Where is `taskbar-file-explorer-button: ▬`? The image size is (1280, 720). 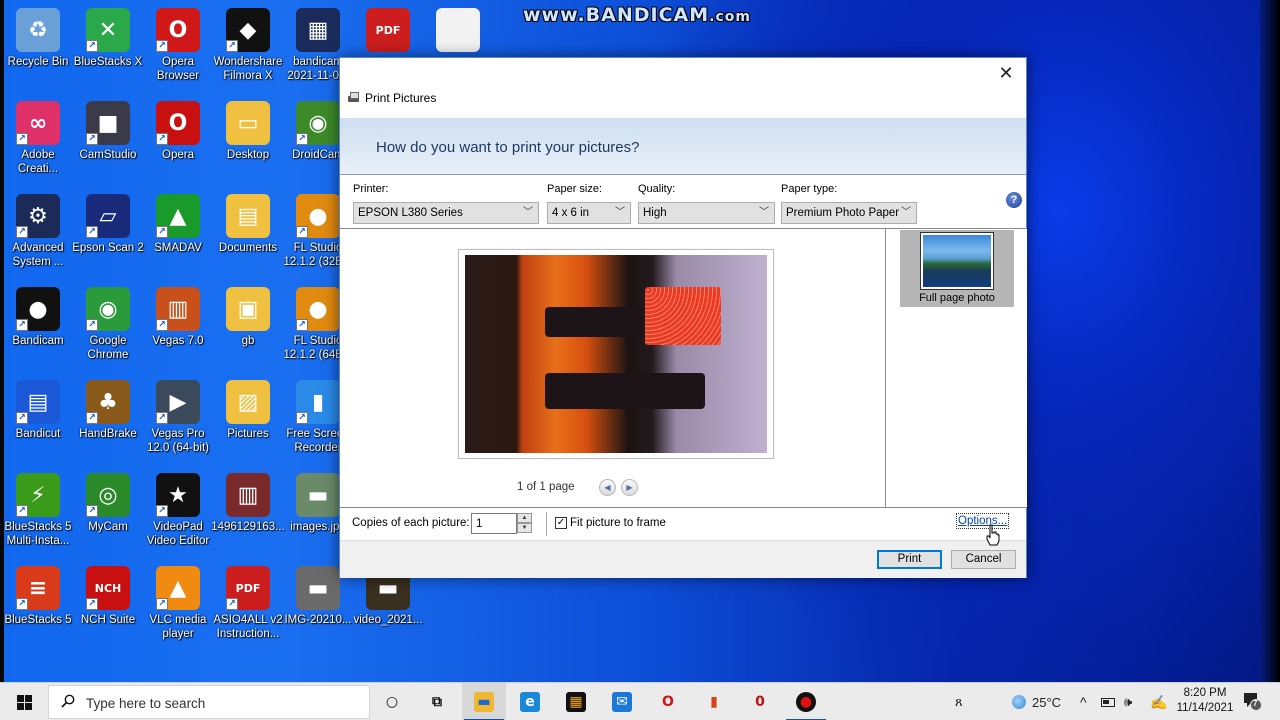 taskbar-file-explorer-button: ▬ is located at coordinates (484, 701).